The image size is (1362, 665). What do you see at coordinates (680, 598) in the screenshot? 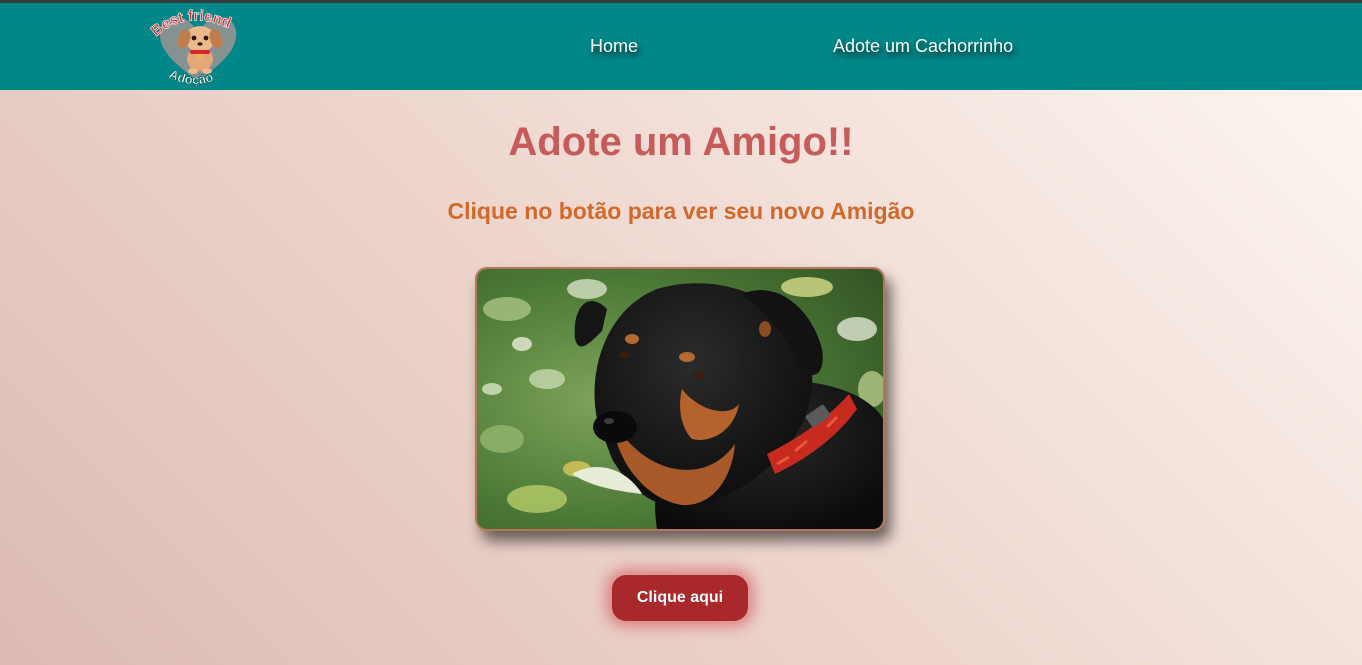
I see `show-dog-button: Clique aqui` at bounding box center [680, 598].